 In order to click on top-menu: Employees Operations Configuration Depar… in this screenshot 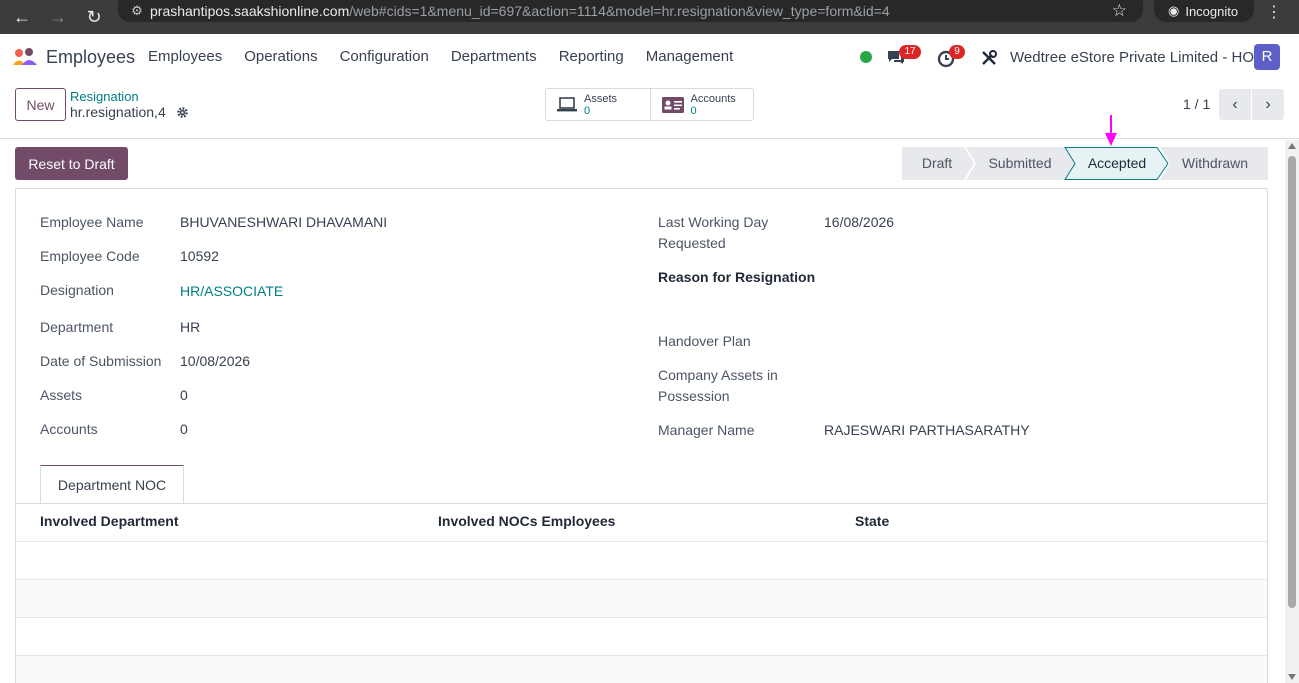, I will do `click(440, 56)`.